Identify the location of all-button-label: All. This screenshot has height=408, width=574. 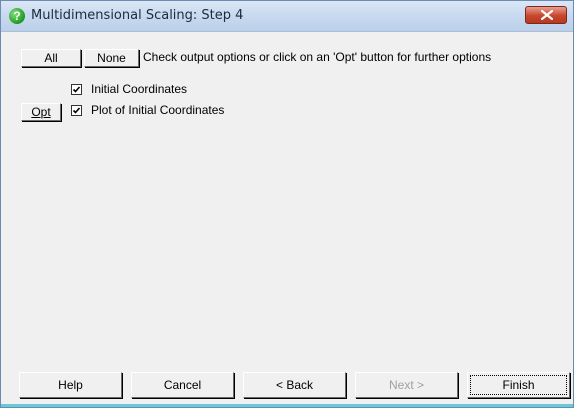
(51, 58).